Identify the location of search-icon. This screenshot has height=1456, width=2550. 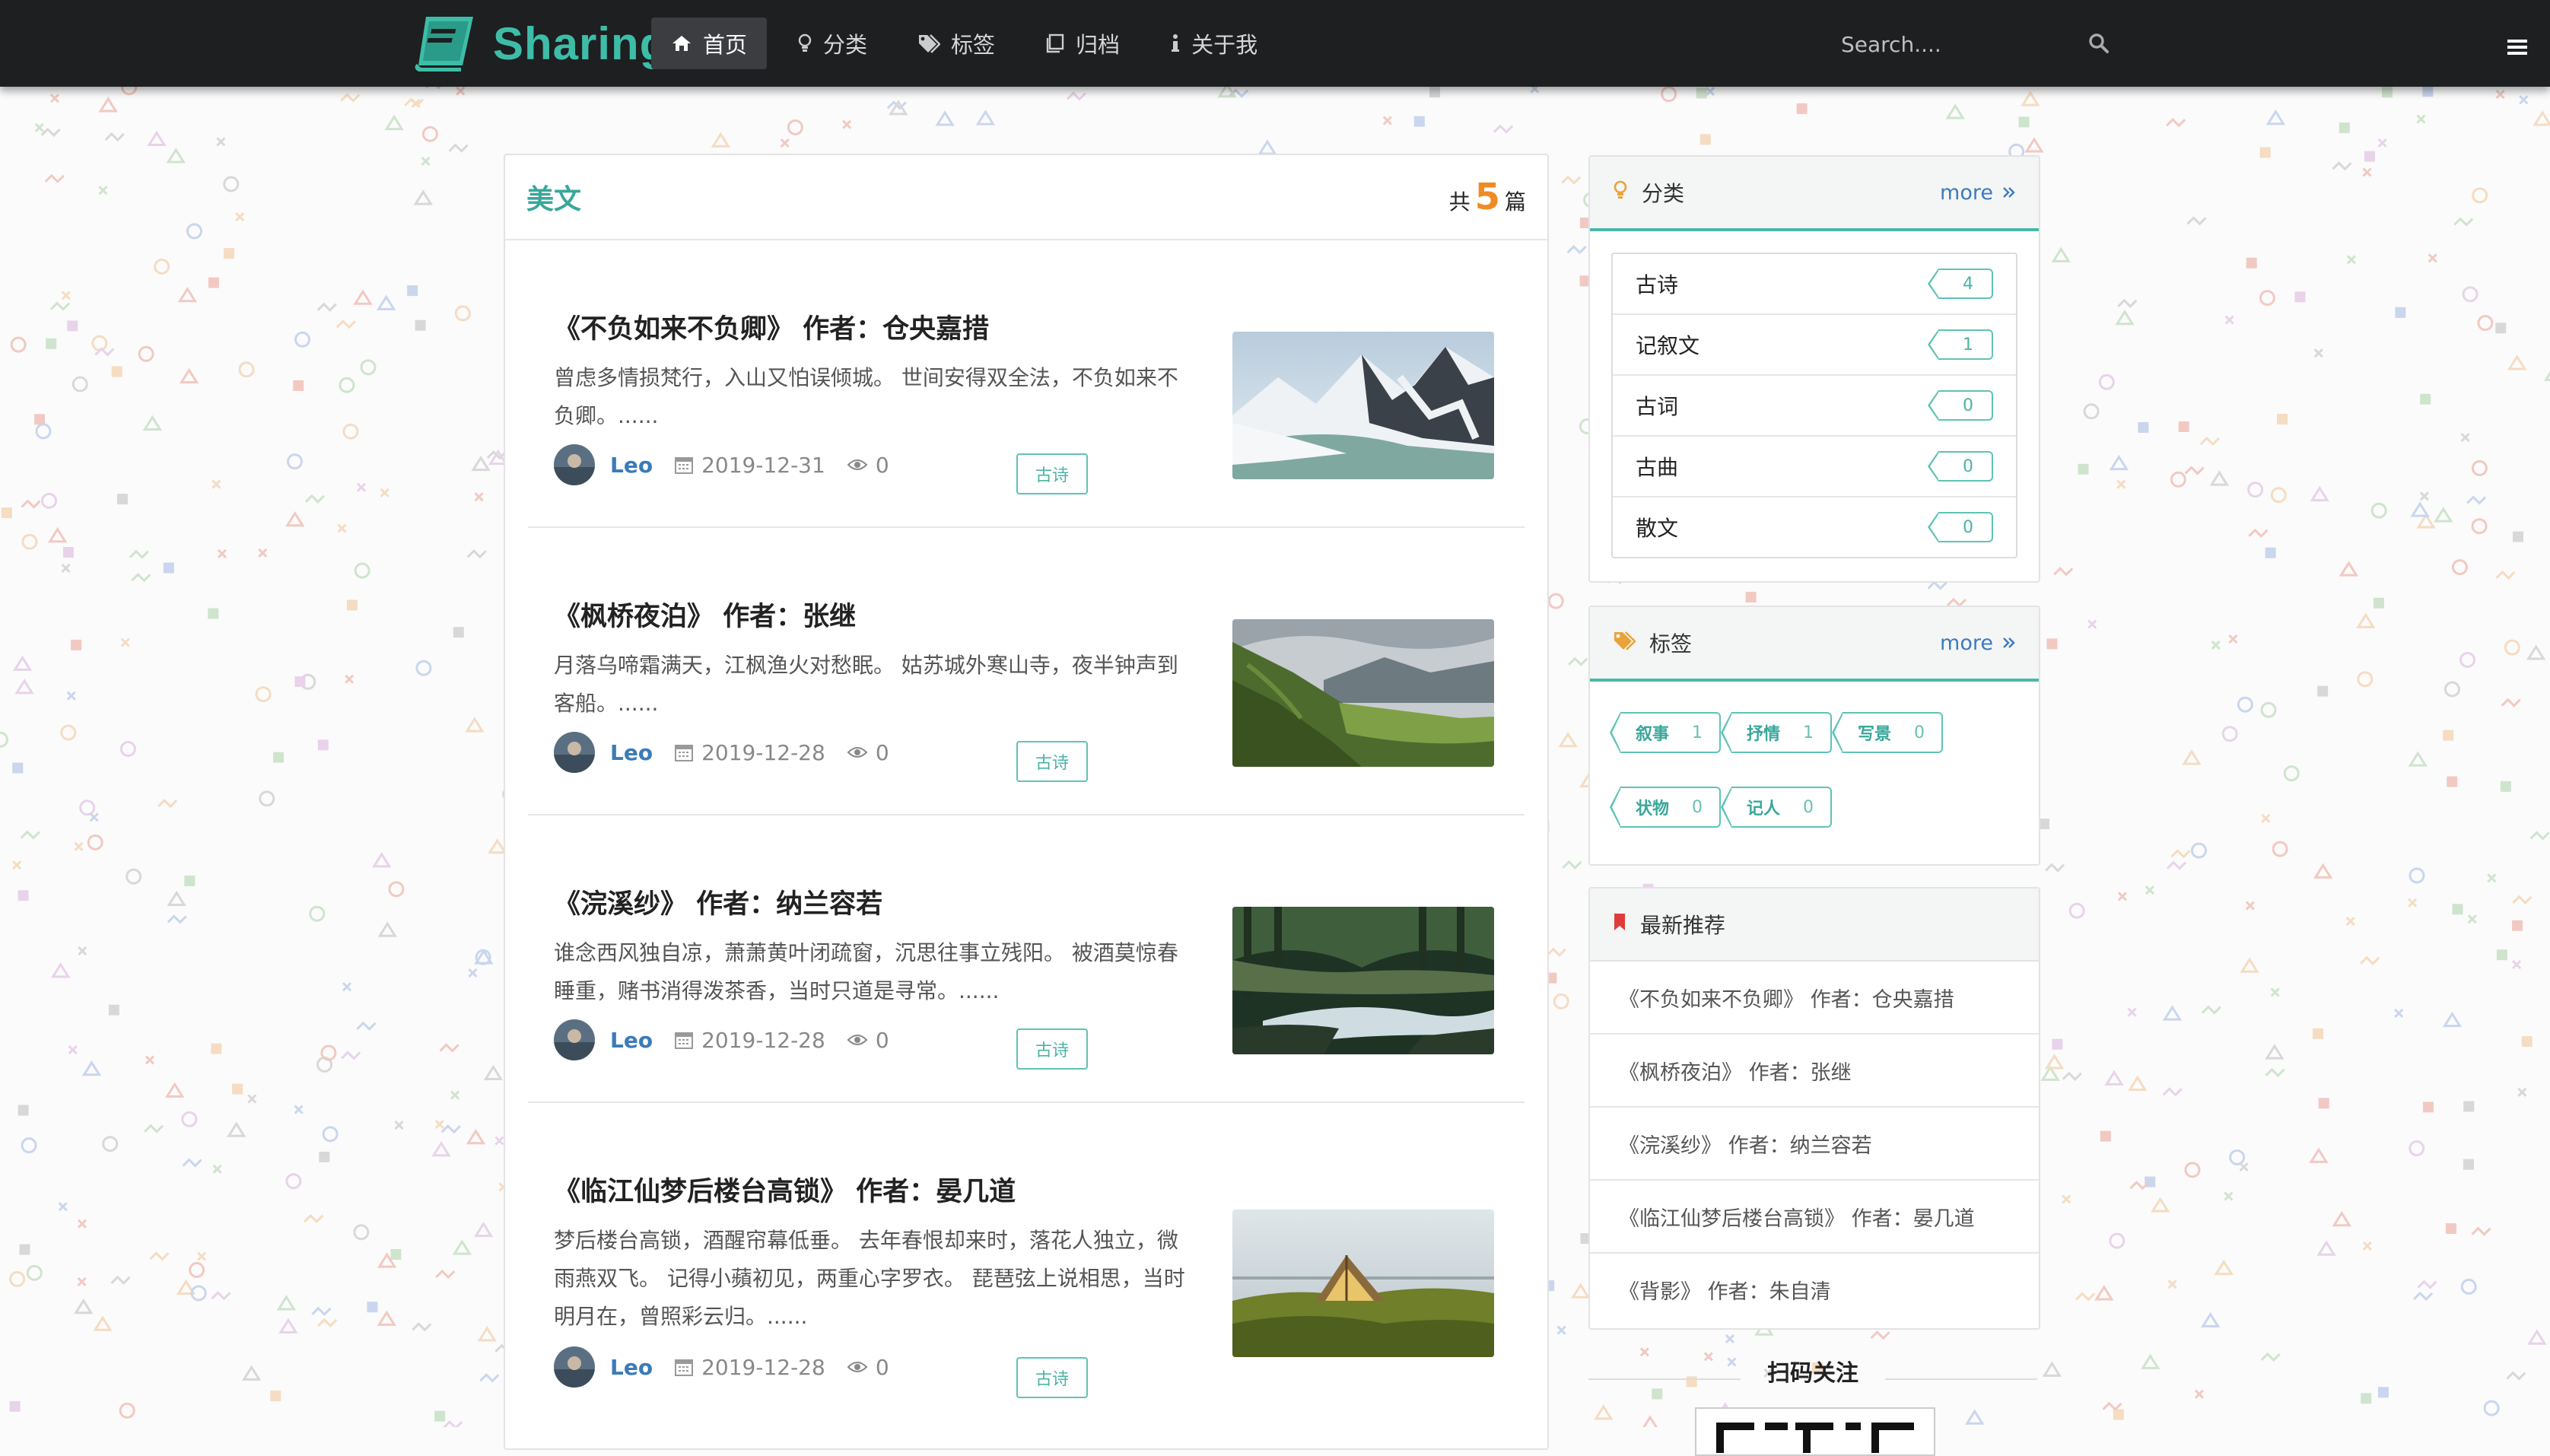
(2098, 45).